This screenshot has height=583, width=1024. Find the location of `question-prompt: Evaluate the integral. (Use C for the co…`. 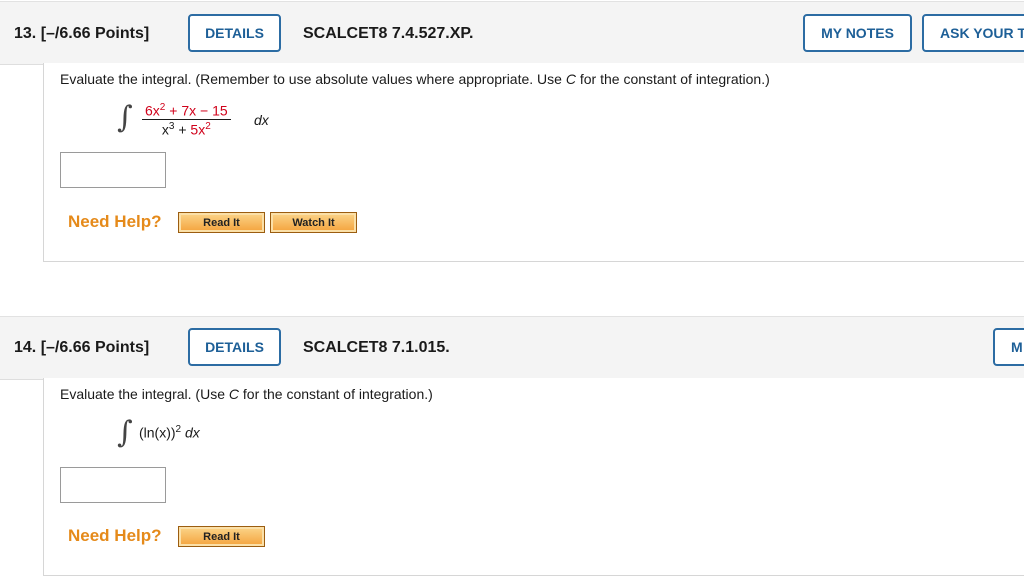

question-prompt: Evaluate the integral. (Use C for the co… is located at coordinates (246, 394).